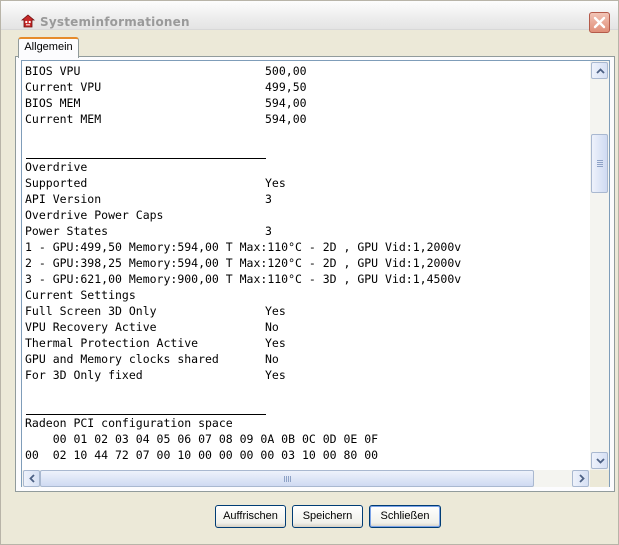 The width and height of the screenshot is (619, 545). I want to click on info-line: Full Screen 3D Only Yes, so click(307, 311).